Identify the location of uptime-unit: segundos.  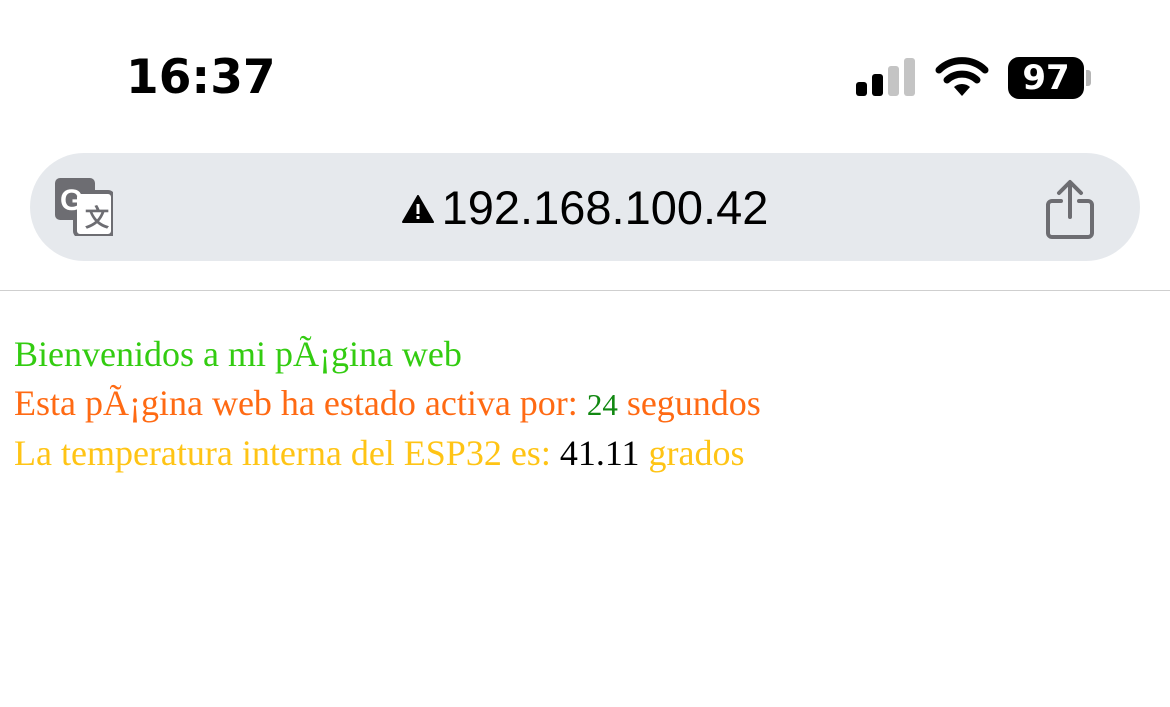
(689, 403).